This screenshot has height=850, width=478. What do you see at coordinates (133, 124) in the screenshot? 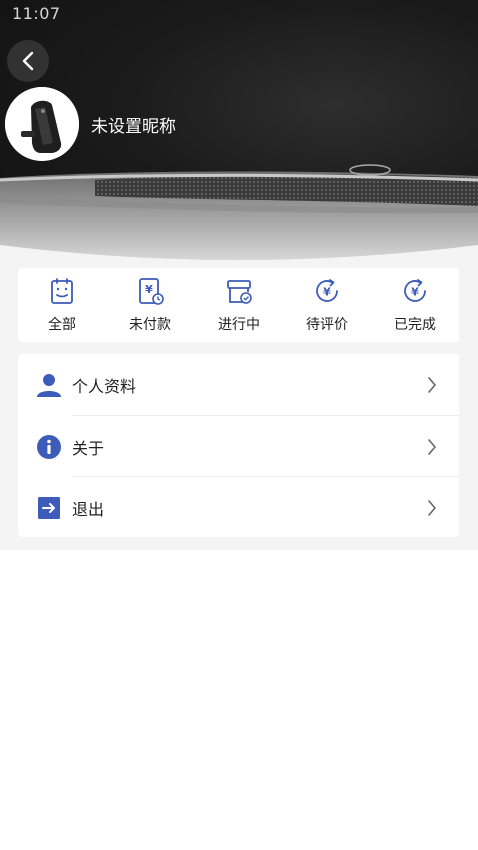
I see `nickname-label: 未设置昵称` at bounding box center [133, 124].